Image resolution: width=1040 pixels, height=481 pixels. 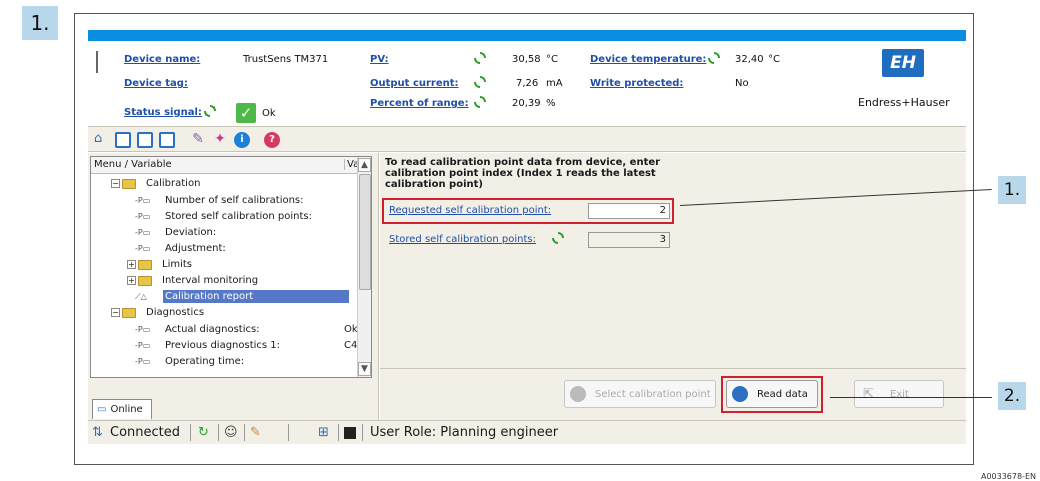 What do you see at coordinates (480, 58) in the screenshot?
I see `pv-refresh-icon` at bounding box center [480, 58].